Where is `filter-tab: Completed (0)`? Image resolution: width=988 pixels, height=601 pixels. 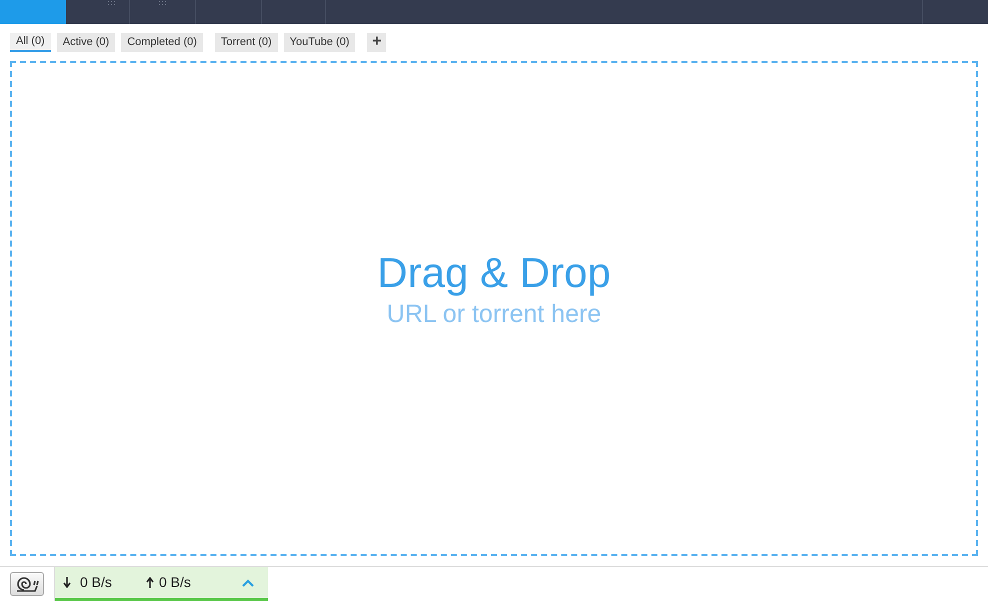 filter-tab: Completed (0) is located at coordinates (162, 42).